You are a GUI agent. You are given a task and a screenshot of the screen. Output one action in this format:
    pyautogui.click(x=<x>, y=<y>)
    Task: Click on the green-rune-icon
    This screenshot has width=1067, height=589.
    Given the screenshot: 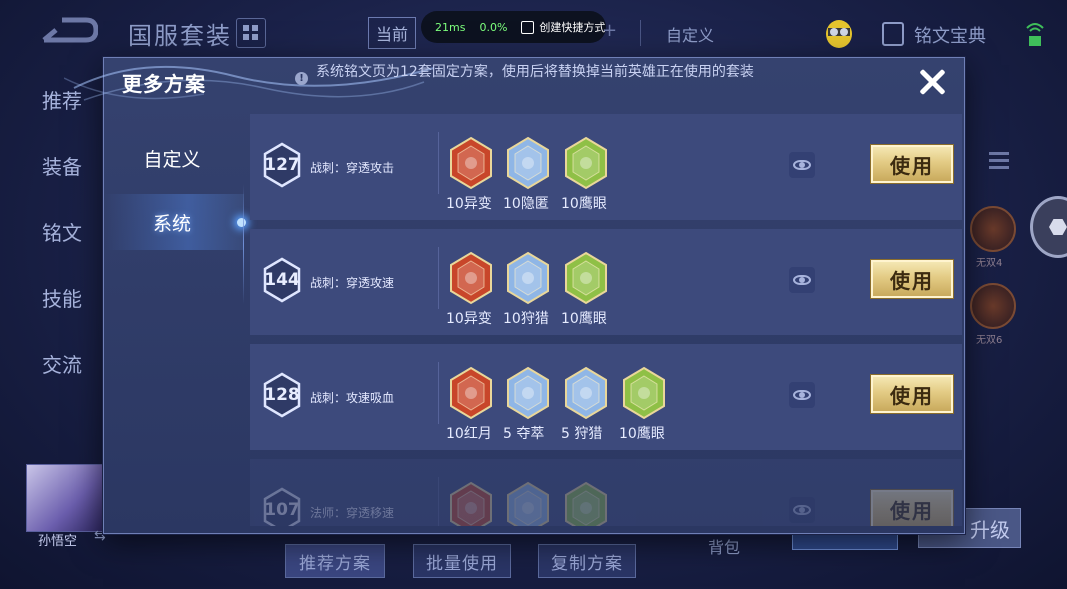 What is the action you would take?
    pyautogui.click(x=586, y=503)
    